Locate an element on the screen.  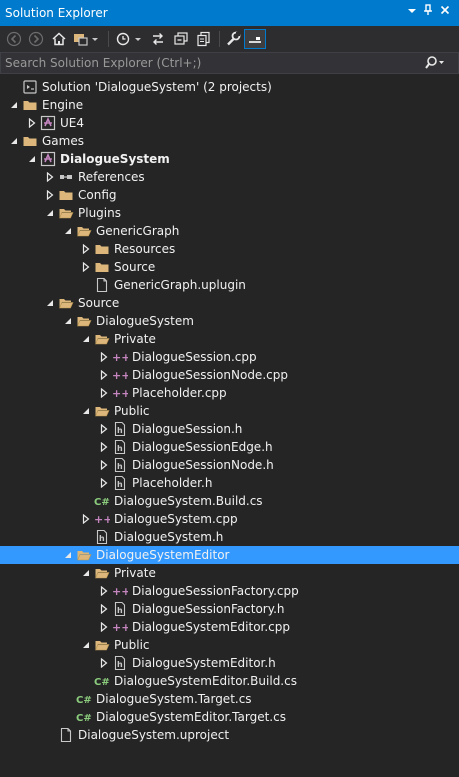
toolbar is located at coordinates (229, 39).